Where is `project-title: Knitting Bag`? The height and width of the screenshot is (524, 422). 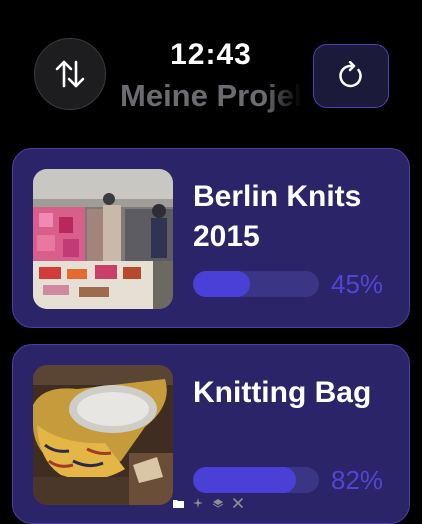
project-title: Knitting Bag is located at coordinates (282, 392).